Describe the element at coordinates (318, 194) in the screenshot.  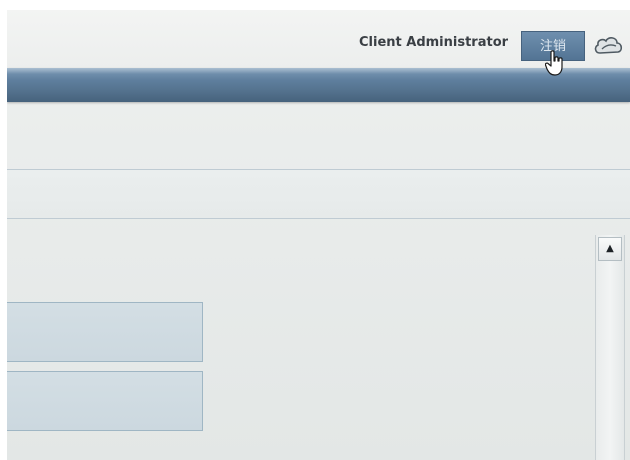
I see `nav-strip` at that location.